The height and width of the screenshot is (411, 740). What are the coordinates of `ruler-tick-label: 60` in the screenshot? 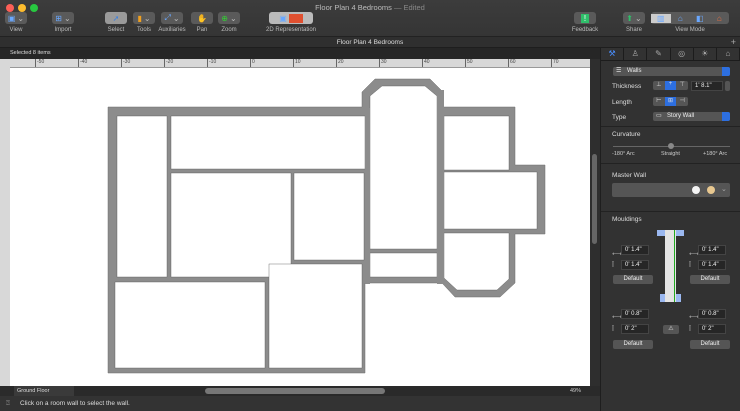 It's located at (512, 63).